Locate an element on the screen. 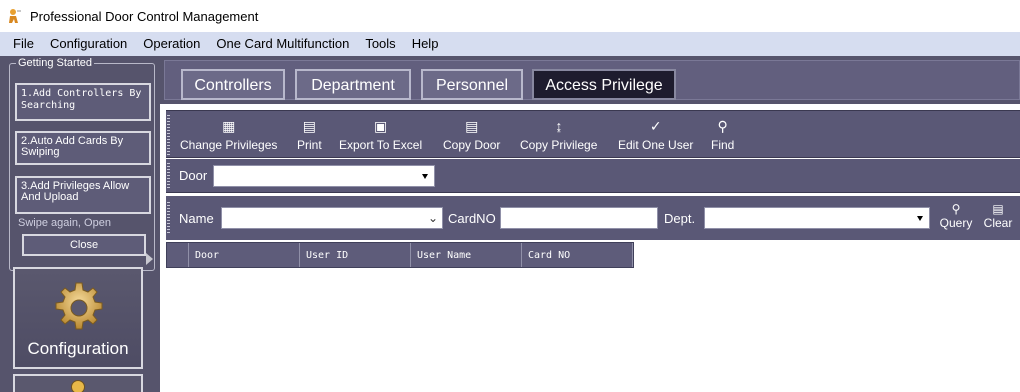 The image size is (1020, 392). query-label: Query is located at coordinates (956, 223).